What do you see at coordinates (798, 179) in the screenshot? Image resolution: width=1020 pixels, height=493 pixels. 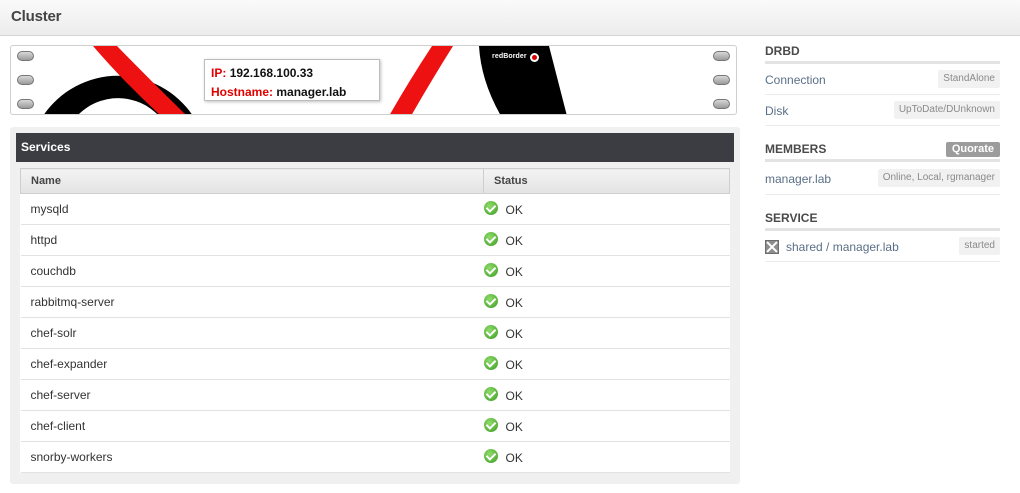 I see `member-name: manager.lab` at bounding box center [798, 179].